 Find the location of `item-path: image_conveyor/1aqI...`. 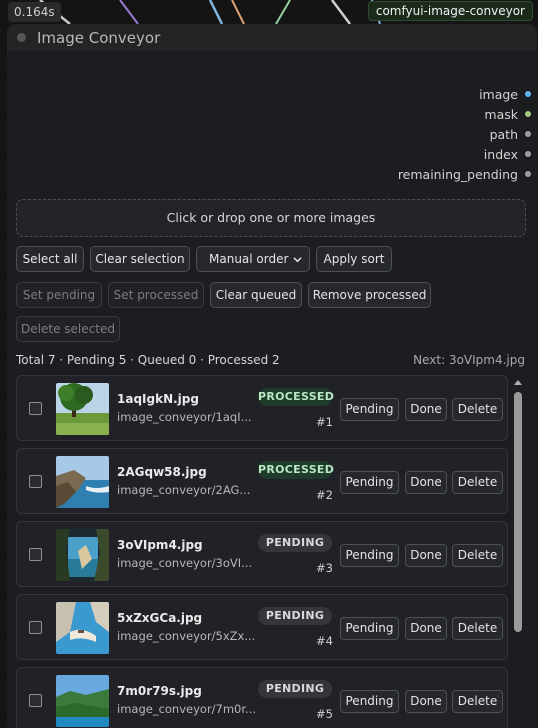

item-path: image_conveyor/1aqI... is located at coordinates (184, 417).